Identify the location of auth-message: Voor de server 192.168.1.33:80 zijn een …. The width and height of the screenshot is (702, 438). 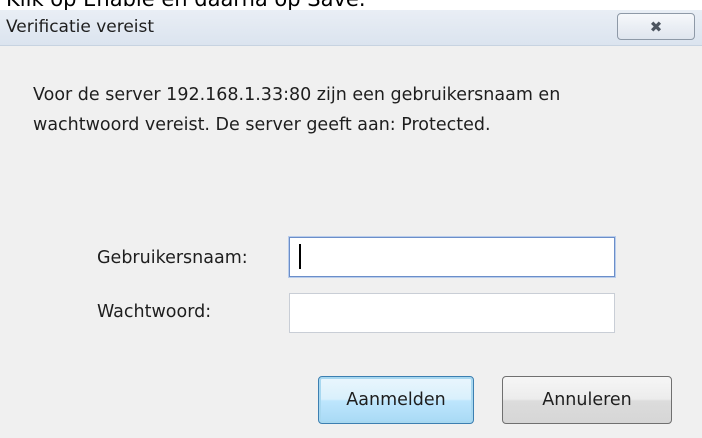
(297, 110).